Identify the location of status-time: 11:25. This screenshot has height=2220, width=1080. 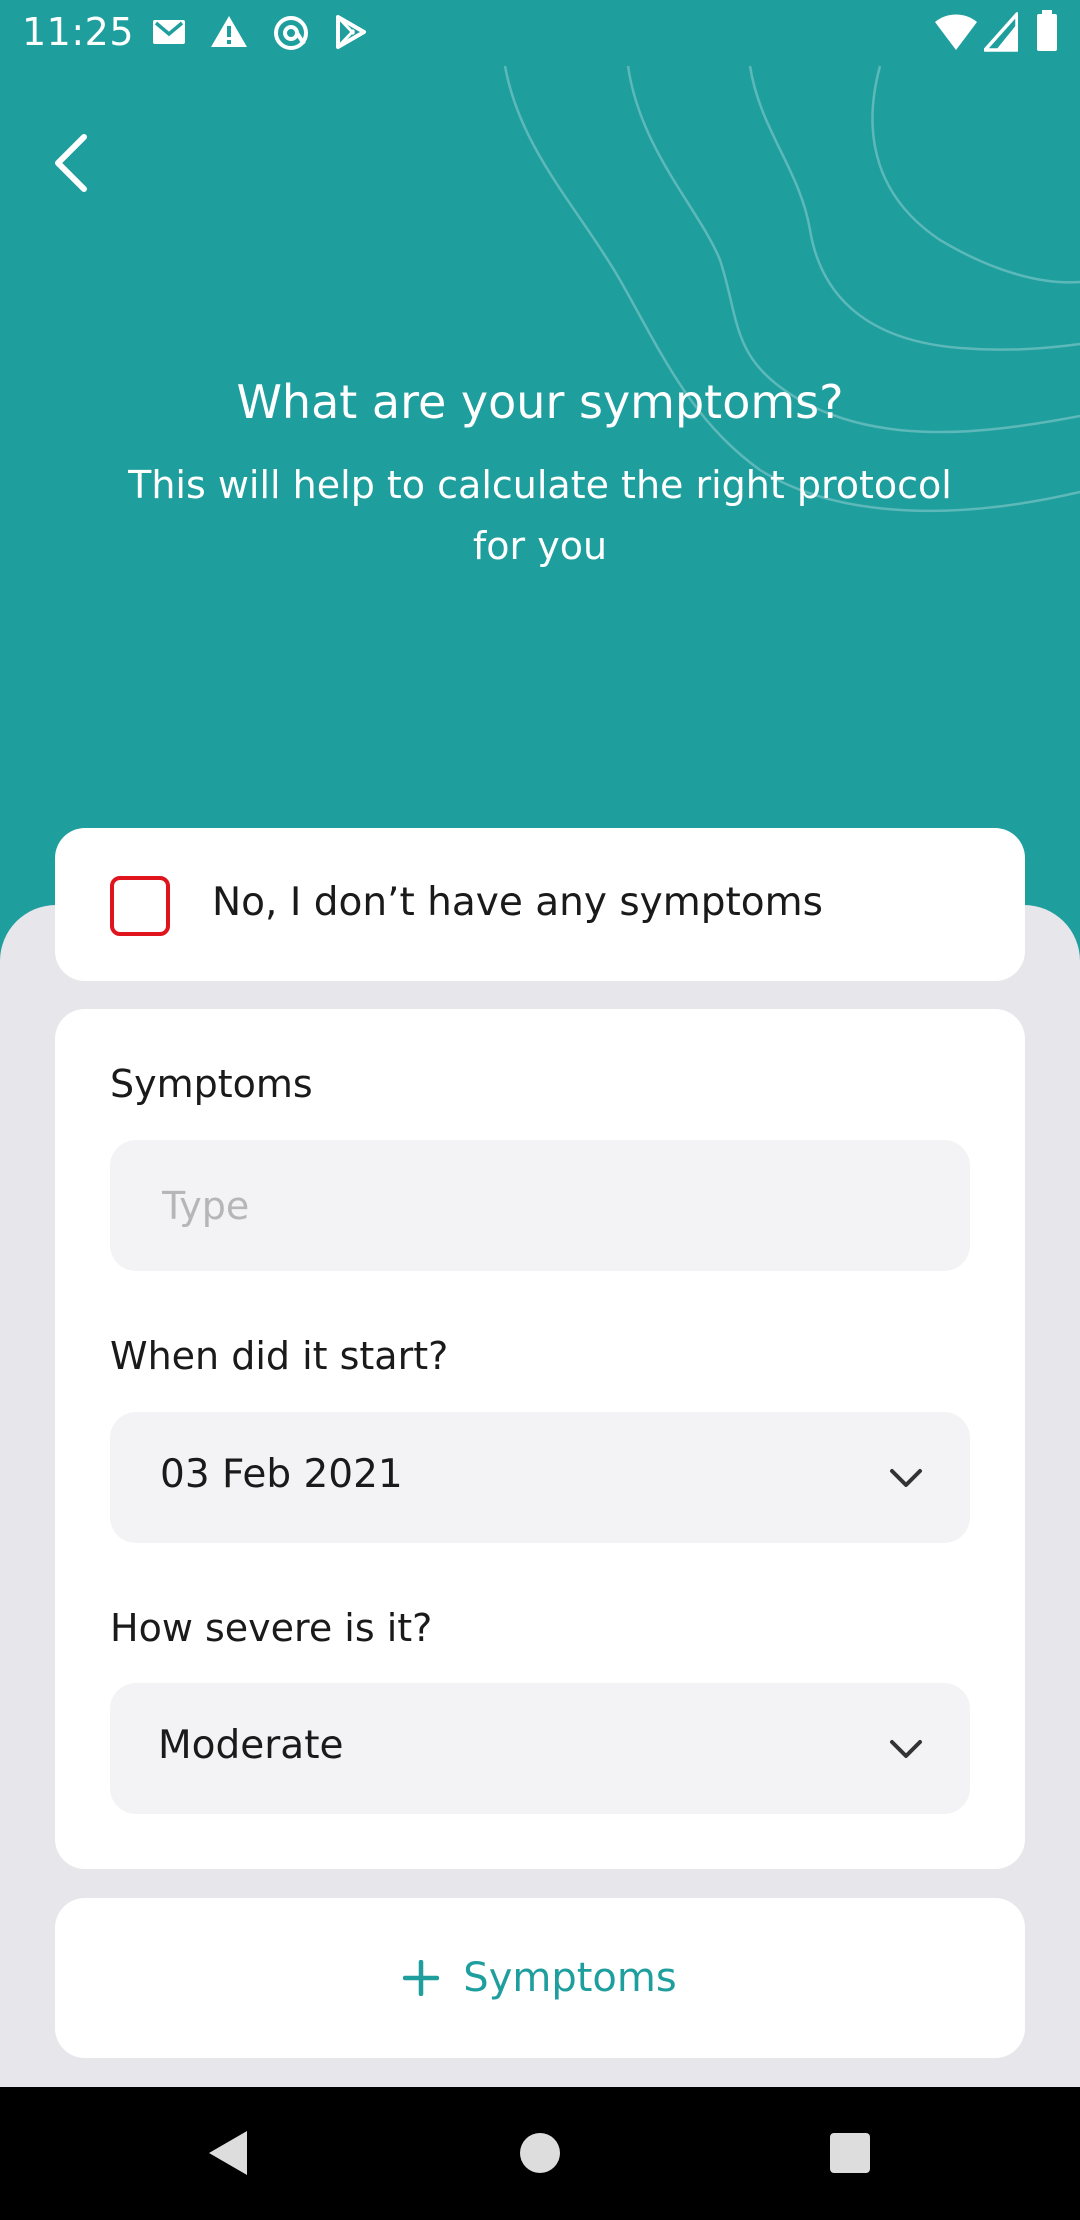
(78, 32).